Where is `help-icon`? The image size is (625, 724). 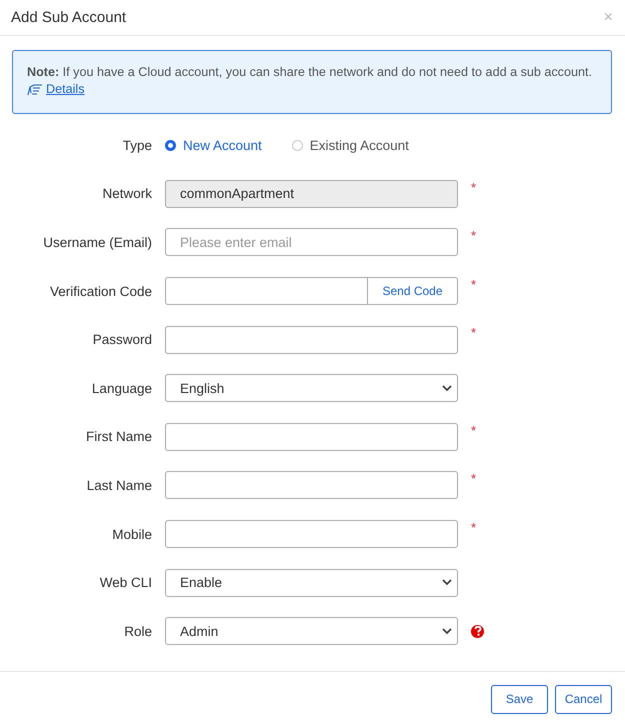 help-icon is located at coordinates (477, 631).